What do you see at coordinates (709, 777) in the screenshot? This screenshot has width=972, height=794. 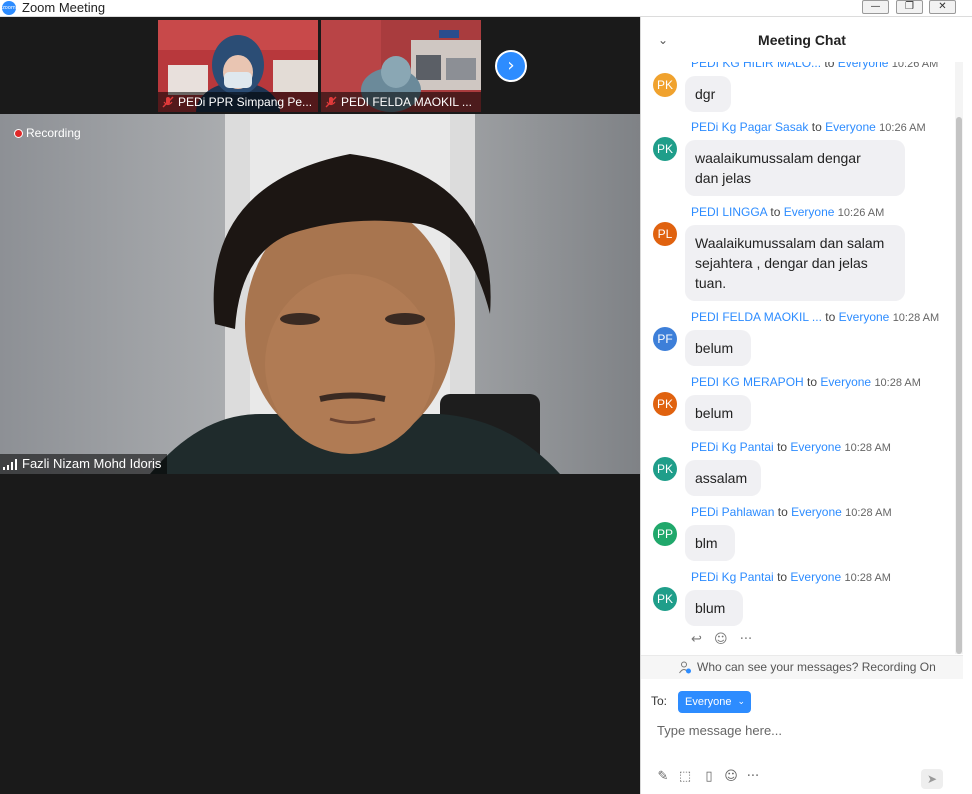 I see `file-icon: ▯` at bounding box center [709, 777].